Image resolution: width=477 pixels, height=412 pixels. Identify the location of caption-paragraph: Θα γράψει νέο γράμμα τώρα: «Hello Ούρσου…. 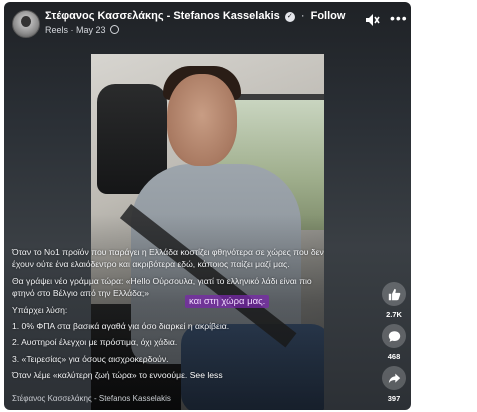
(162, 287).